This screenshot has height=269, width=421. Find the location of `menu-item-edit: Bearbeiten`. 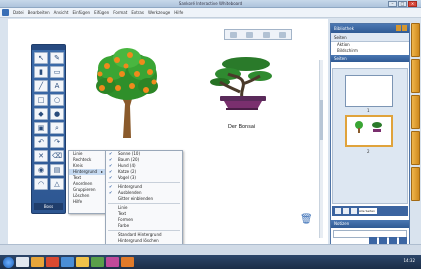

menu-item-edit: Bearbeiten is located at coordinates (39, 12).